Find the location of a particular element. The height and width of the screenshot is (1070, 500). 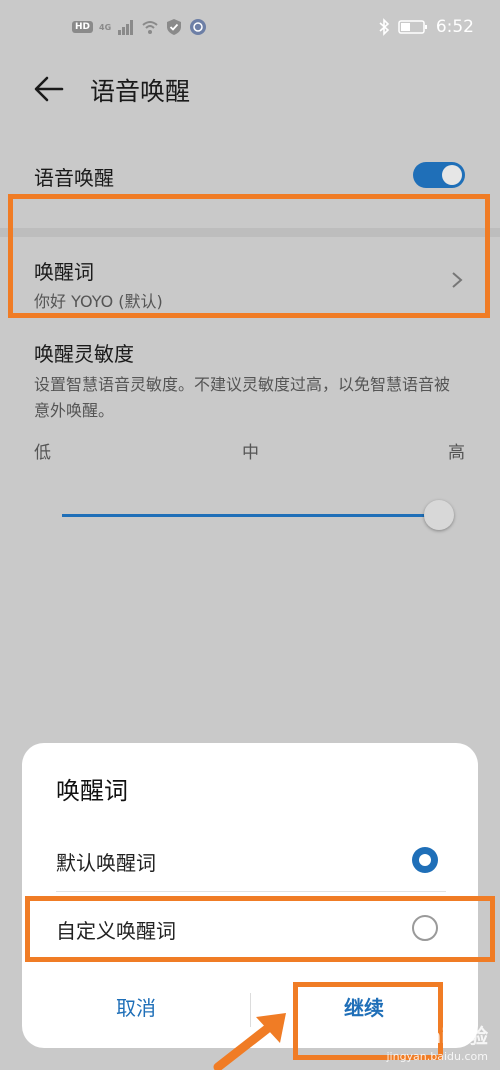

shield-icon is located at coordinates (174, 27).